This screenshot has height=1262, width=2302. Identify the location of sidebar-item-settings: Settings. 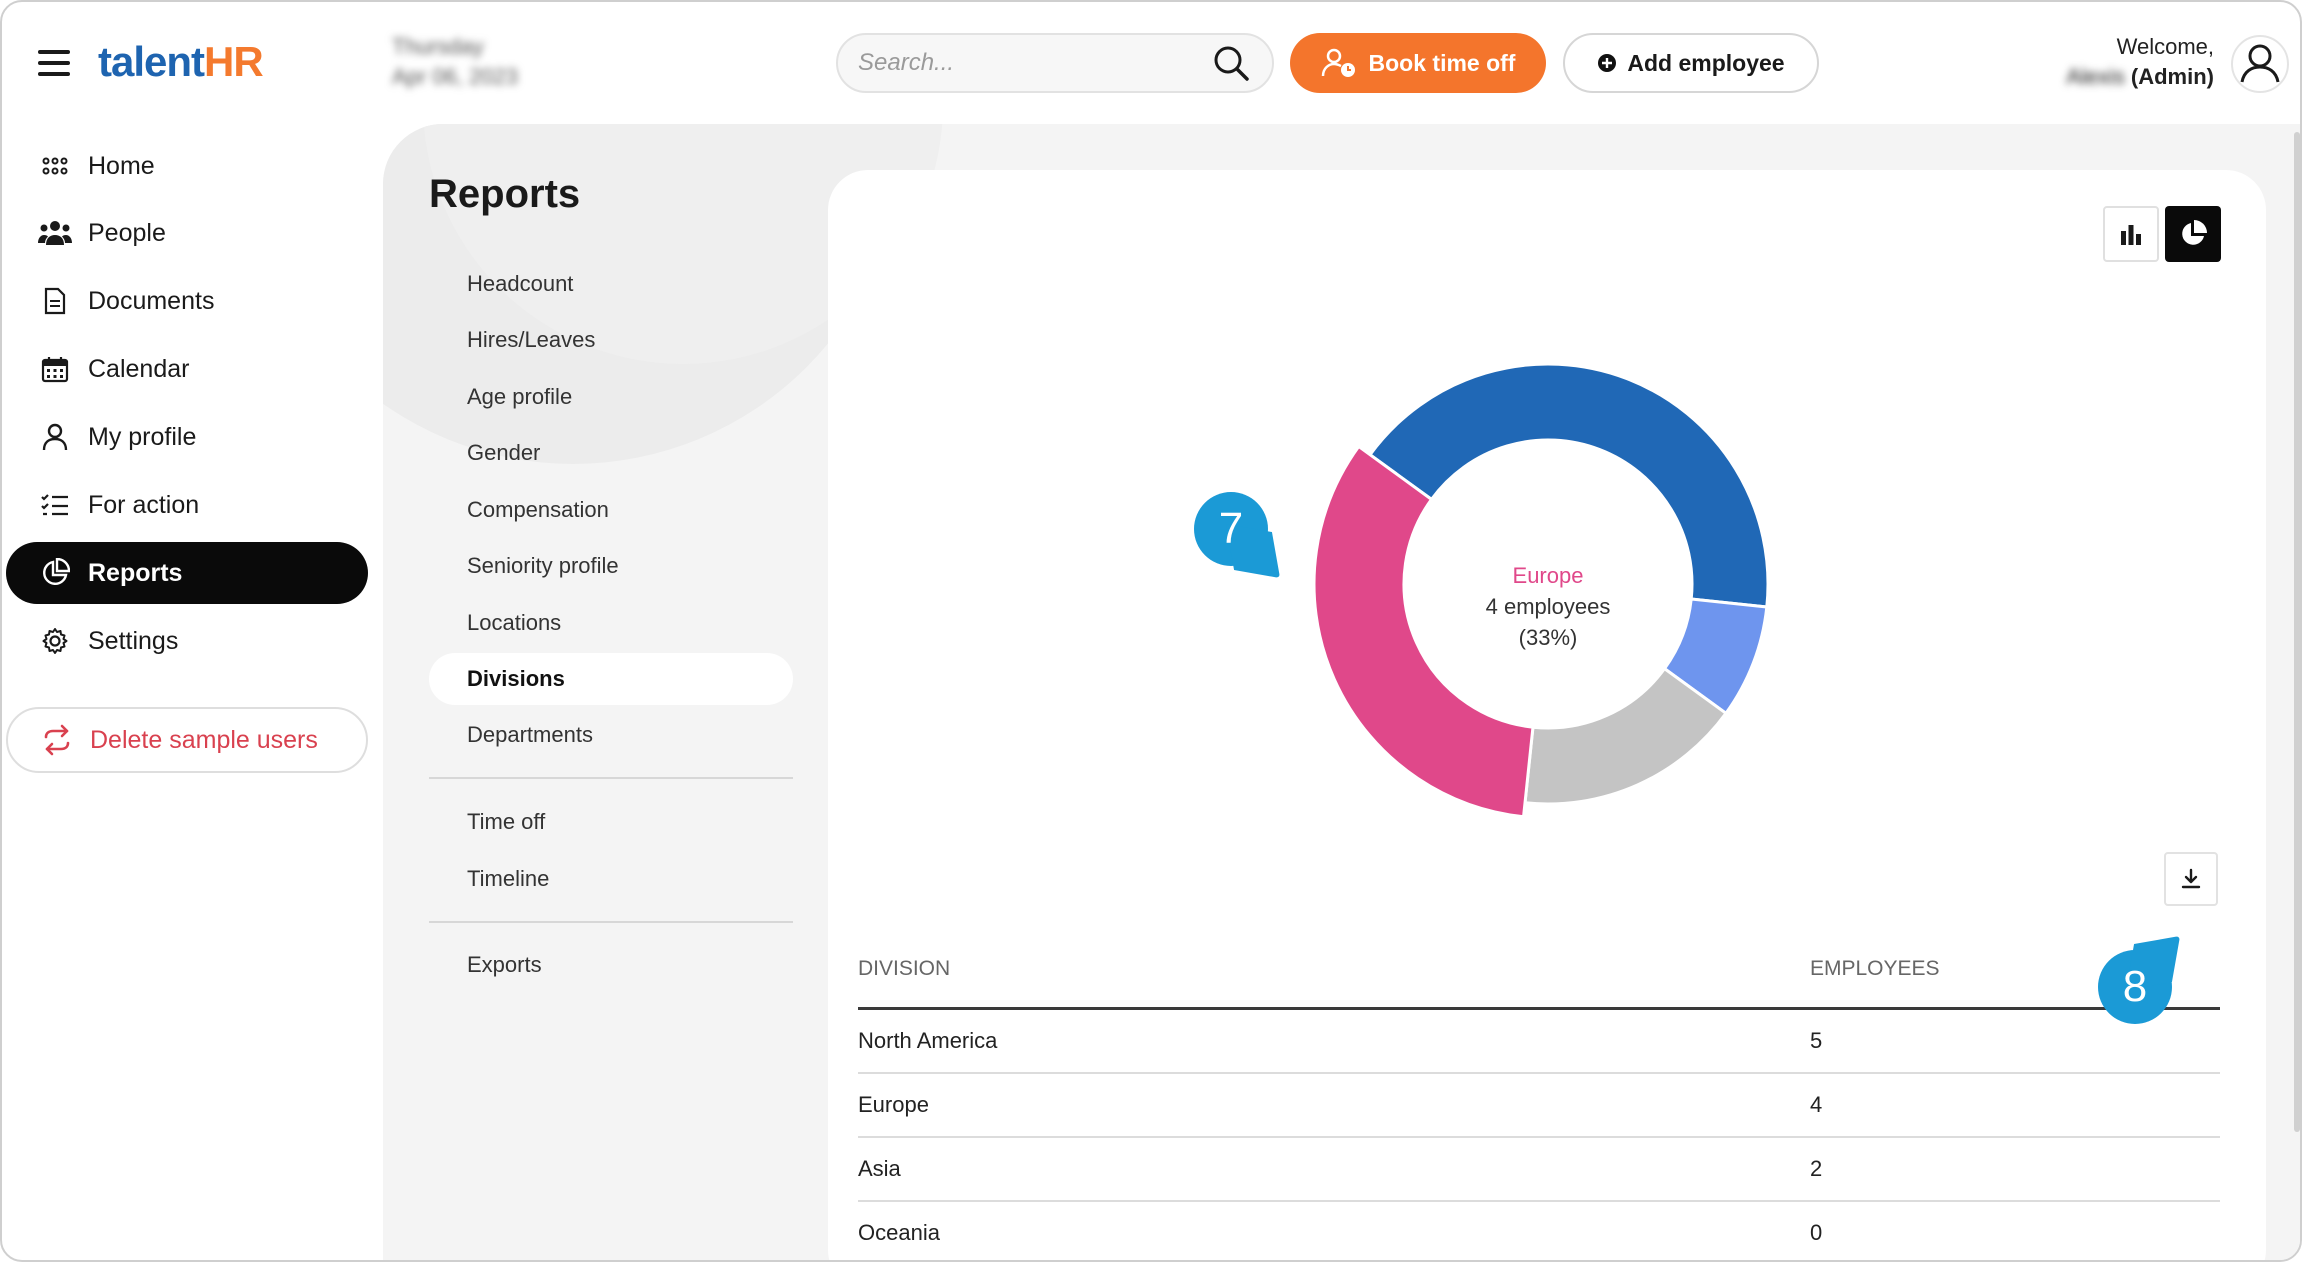
(187, 641).